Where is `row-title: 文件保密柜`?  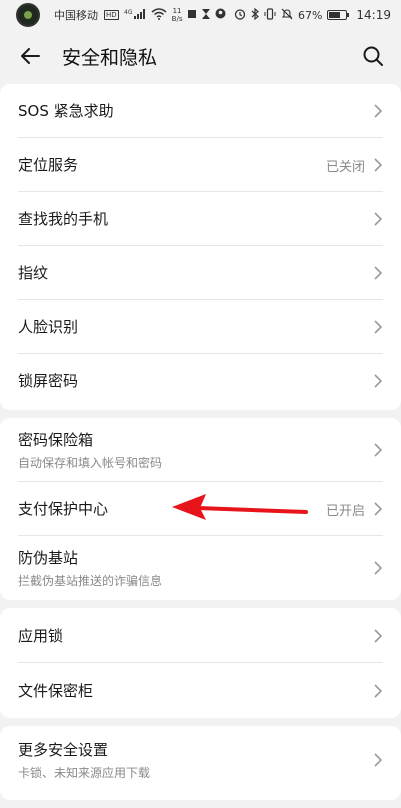 row-title: 文件保密柜 is located at coordinates (56, 691).